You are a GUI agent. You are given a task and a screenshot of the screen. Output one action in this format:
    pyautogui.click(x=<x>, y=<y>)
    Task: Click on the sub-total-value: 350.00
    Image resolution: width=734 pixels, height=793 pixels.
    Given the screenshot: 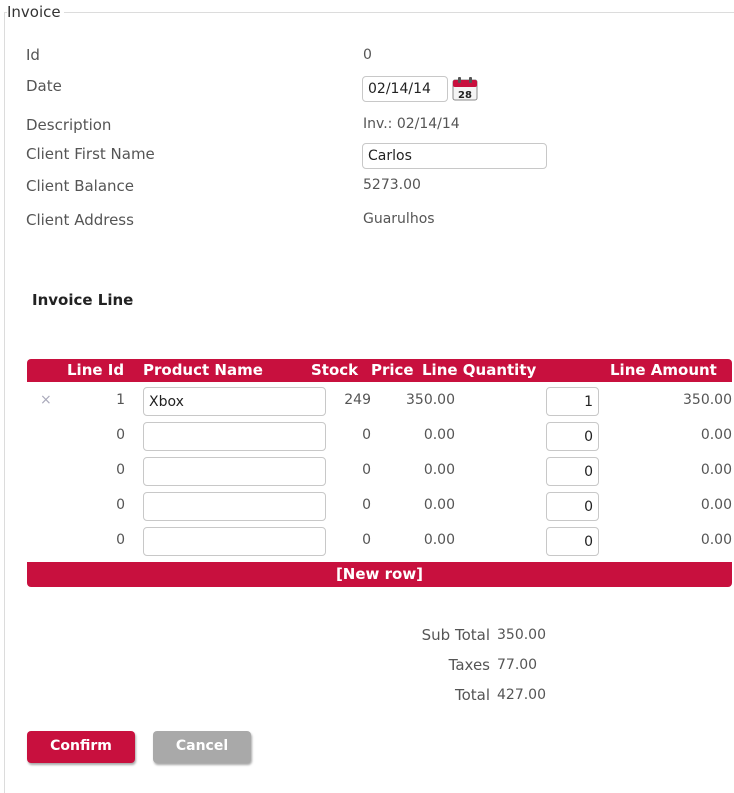 What is the action you would take?
    pyautogui.click(x=521, y=635)
    